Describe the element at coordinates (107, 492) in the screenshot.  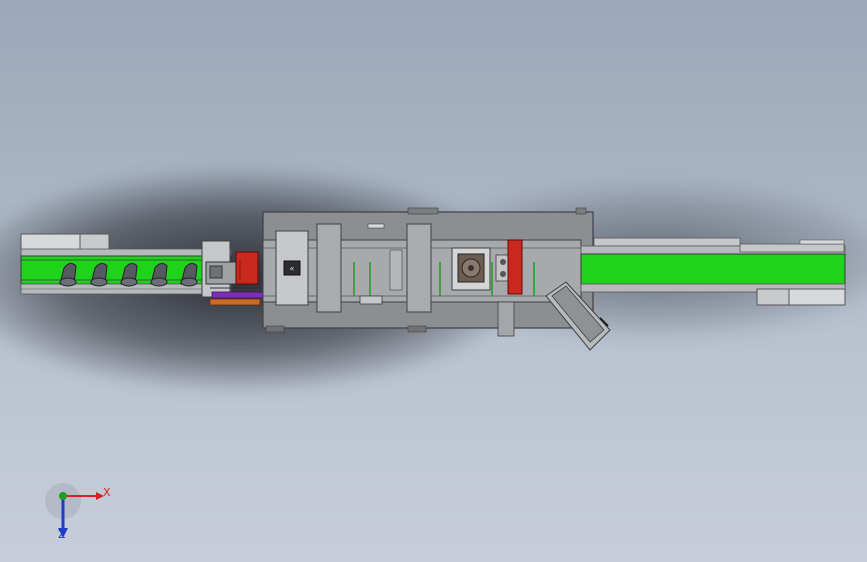
I see `x-axis-label: X` at that location.